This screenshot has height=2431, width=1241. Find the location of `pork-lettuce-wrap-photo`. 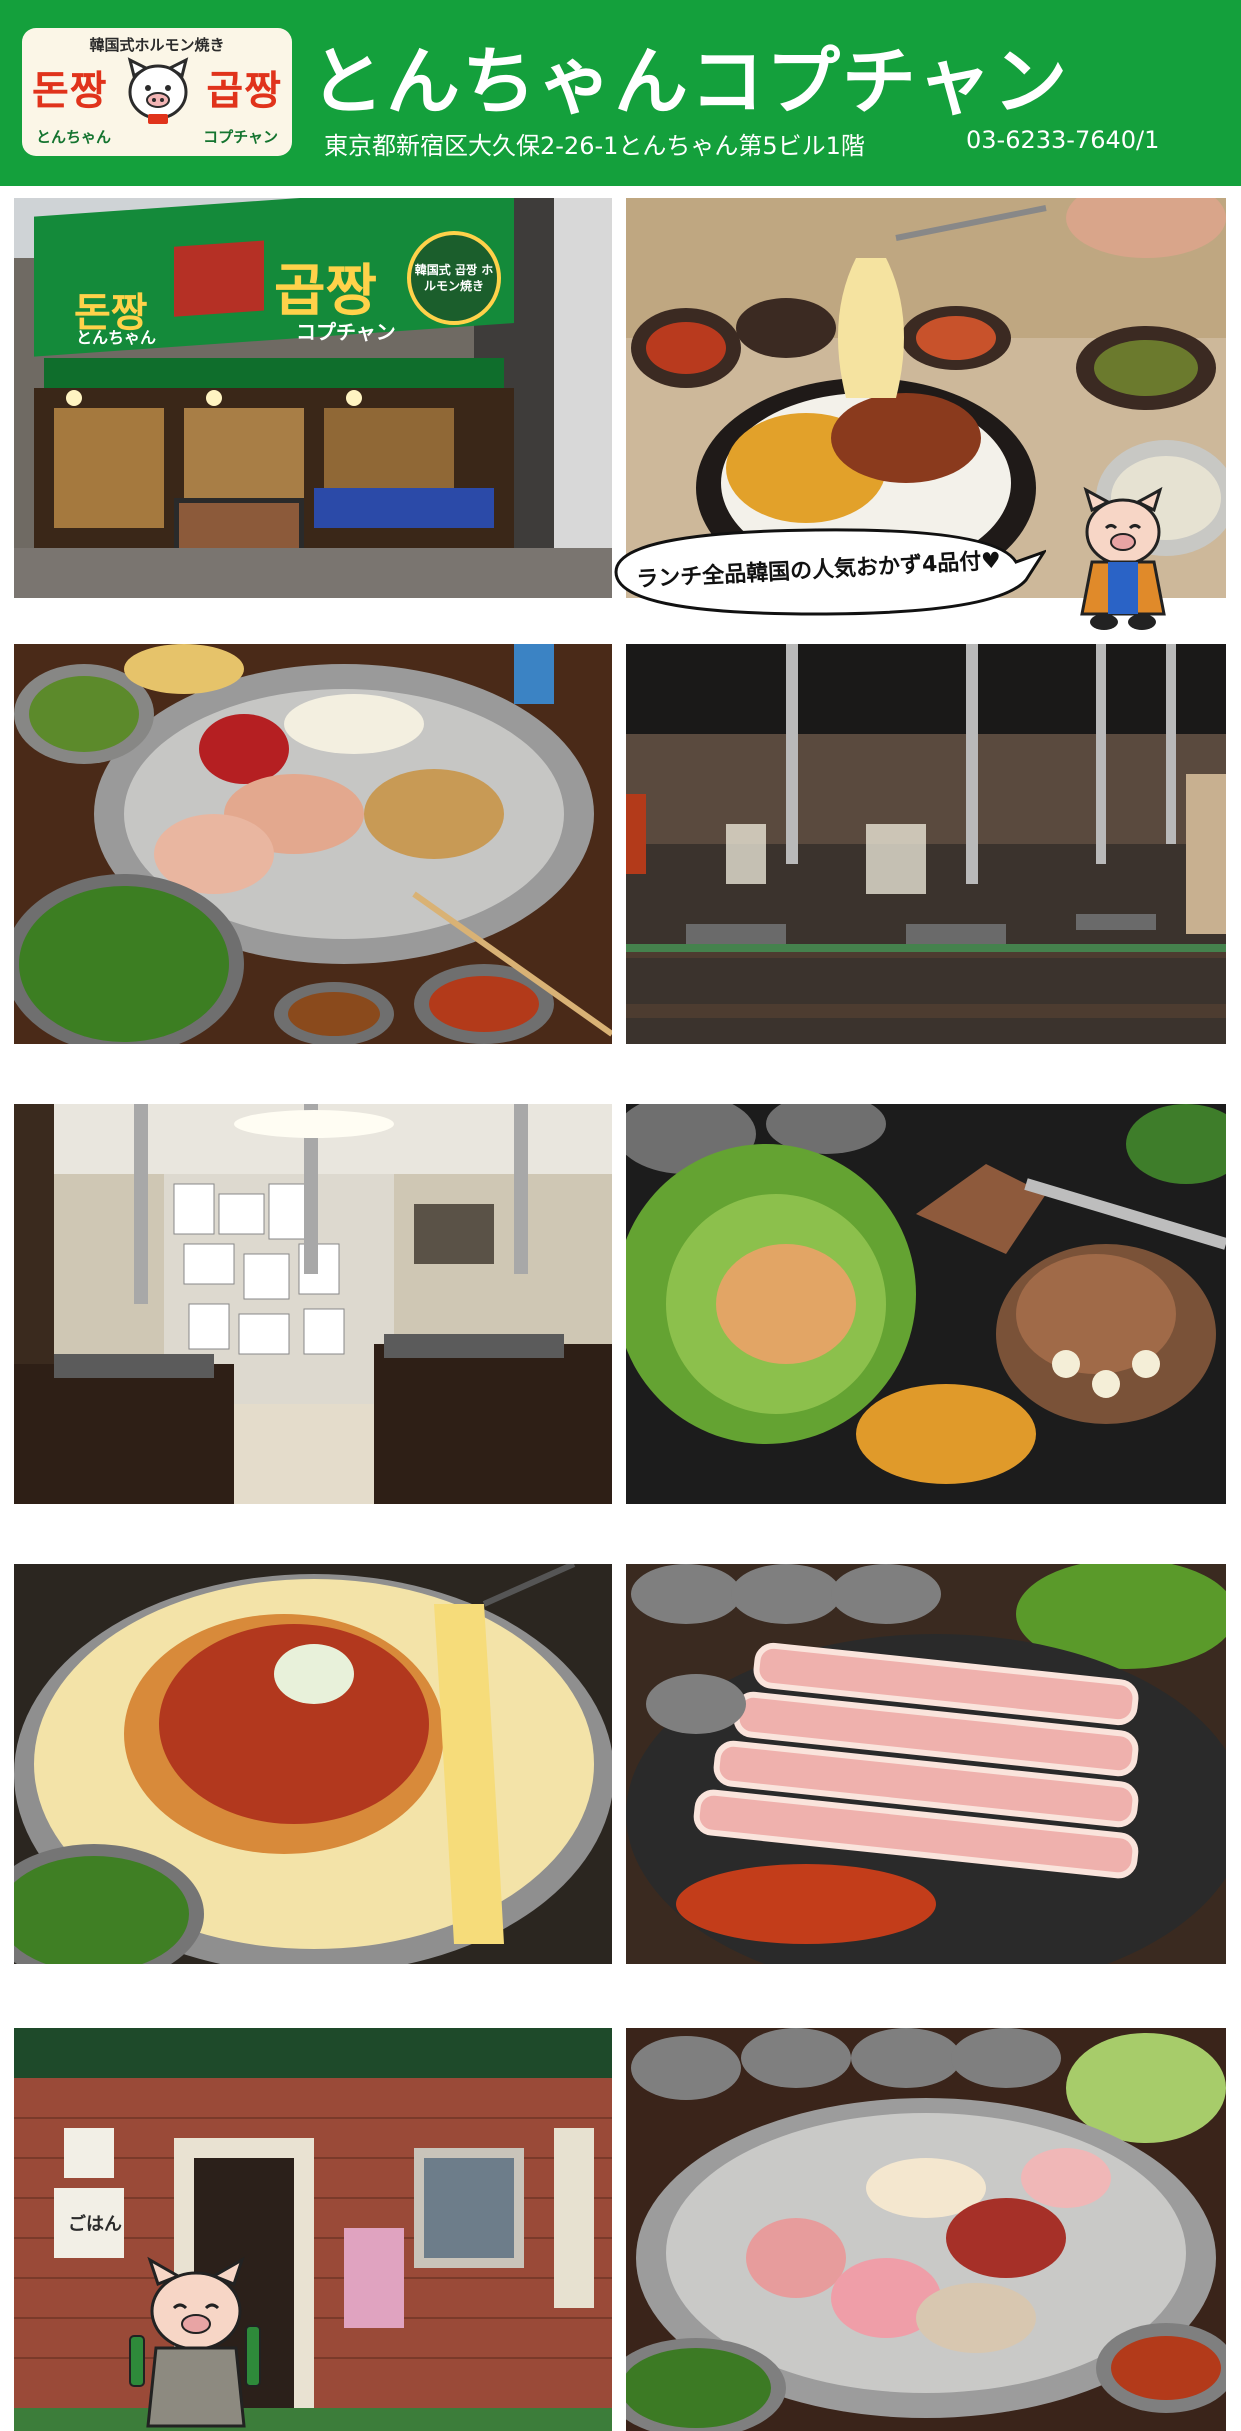

pork-lettuce-wrap-photo is located at coordinates (926, 1304).